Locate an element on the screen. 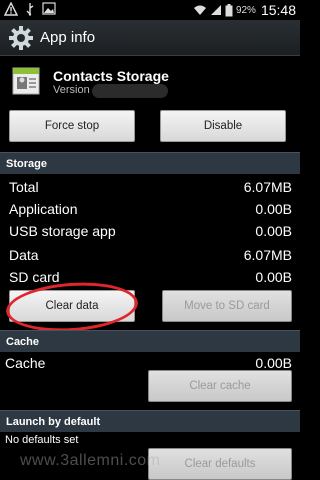 This screenshot has height=480, width=320. watermark: www.3allemni.com is located at coordinates (90, 460).